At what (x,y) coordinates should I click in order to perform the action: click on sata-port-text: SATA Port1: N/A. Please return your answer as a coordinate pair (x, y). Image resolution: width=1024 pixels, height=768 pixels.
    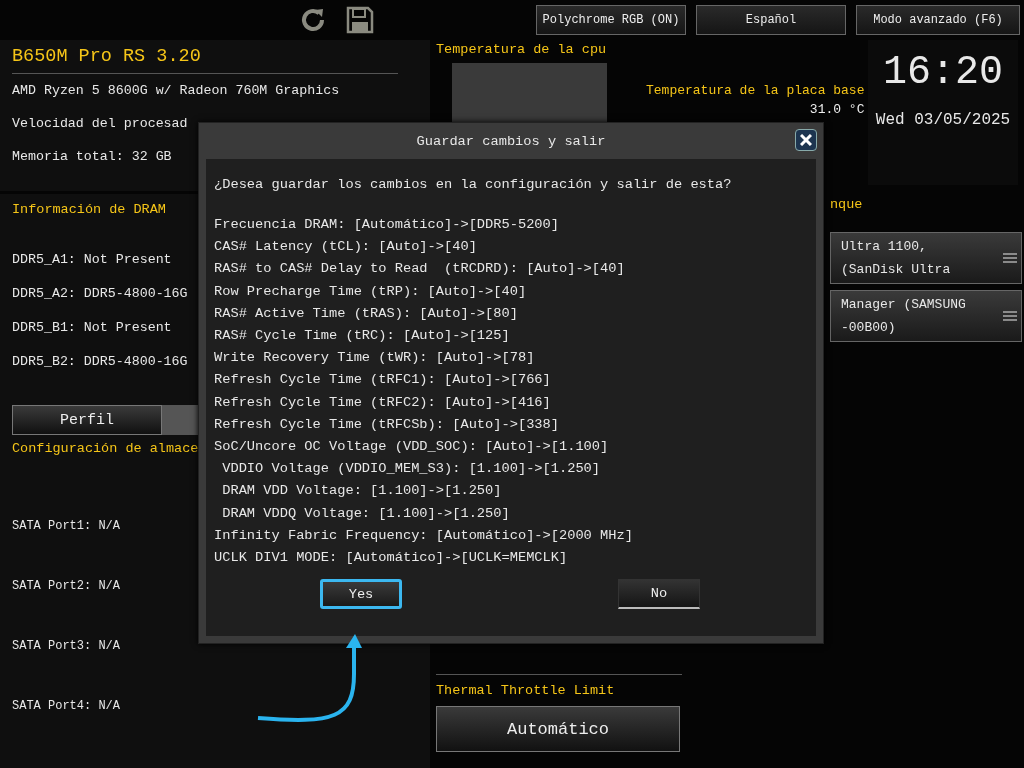
    Looking at the image, I should click on (66, 526).